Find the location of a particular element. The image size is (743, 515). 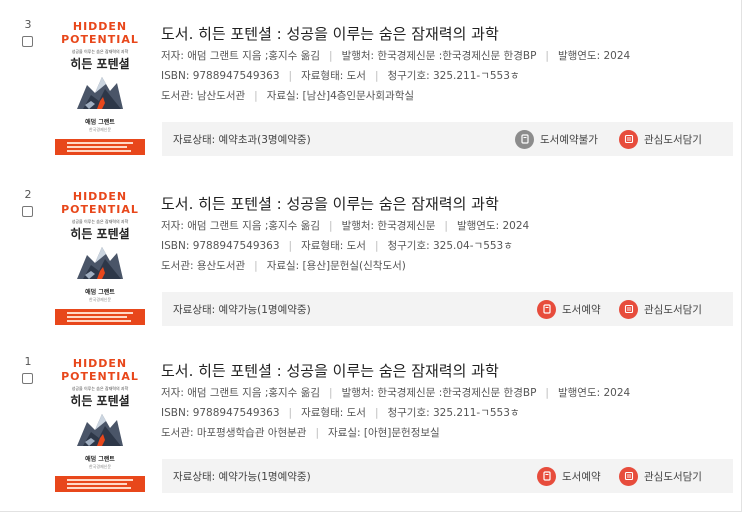

result-rank: 2 is located at coordinates (28, 194).